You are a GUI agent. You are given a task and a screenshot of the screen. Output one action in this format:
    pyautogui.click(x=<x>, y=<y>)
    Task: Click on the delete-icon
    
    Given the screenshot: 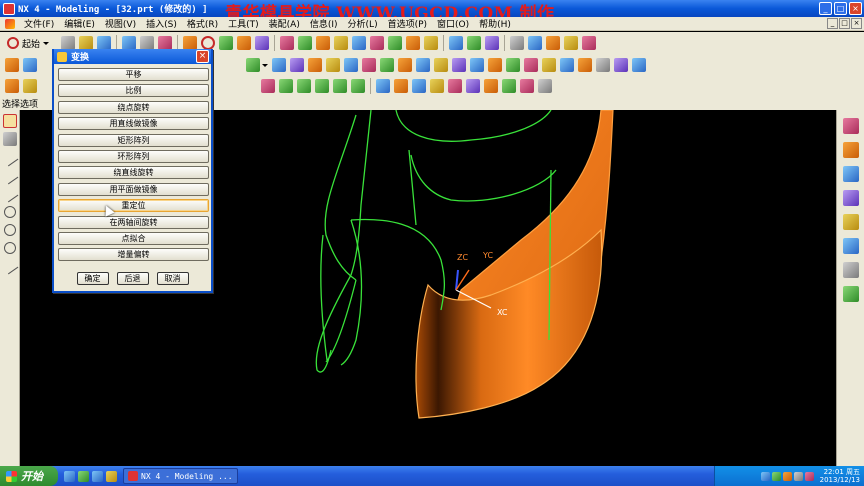 What is the action you would take?
    pyautogui.click(x=165, y=43)
    